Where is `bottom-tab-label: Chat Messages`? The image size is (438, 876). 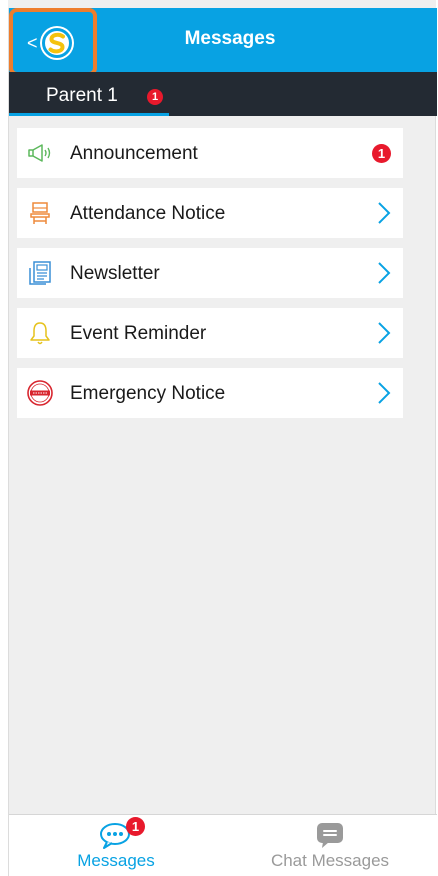
bottom-tab-label: Chat Messages is located at coordinates (330, 860).